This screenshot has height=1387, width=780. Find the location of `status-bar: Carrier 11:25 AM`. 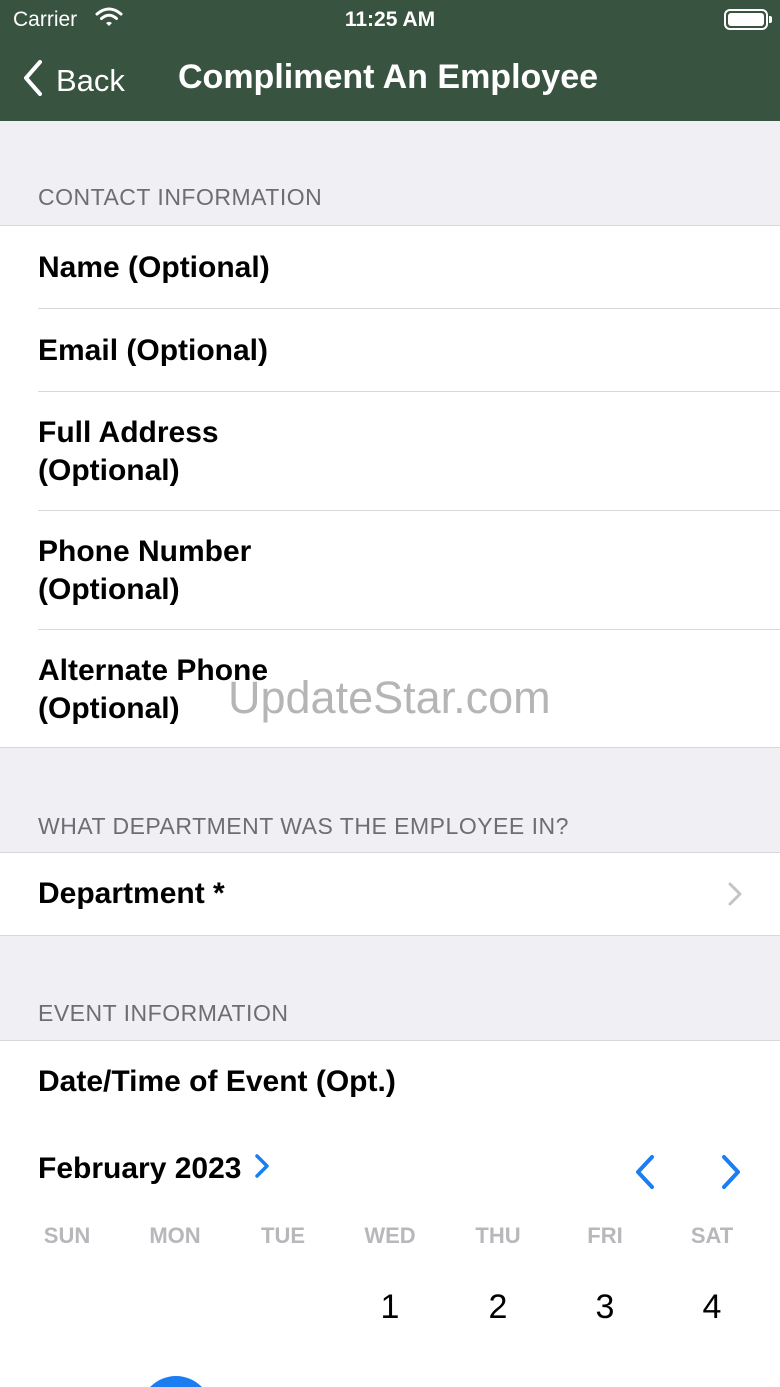

status-bar: Carrier 11:25 AM is located at coordinates (390, 20).